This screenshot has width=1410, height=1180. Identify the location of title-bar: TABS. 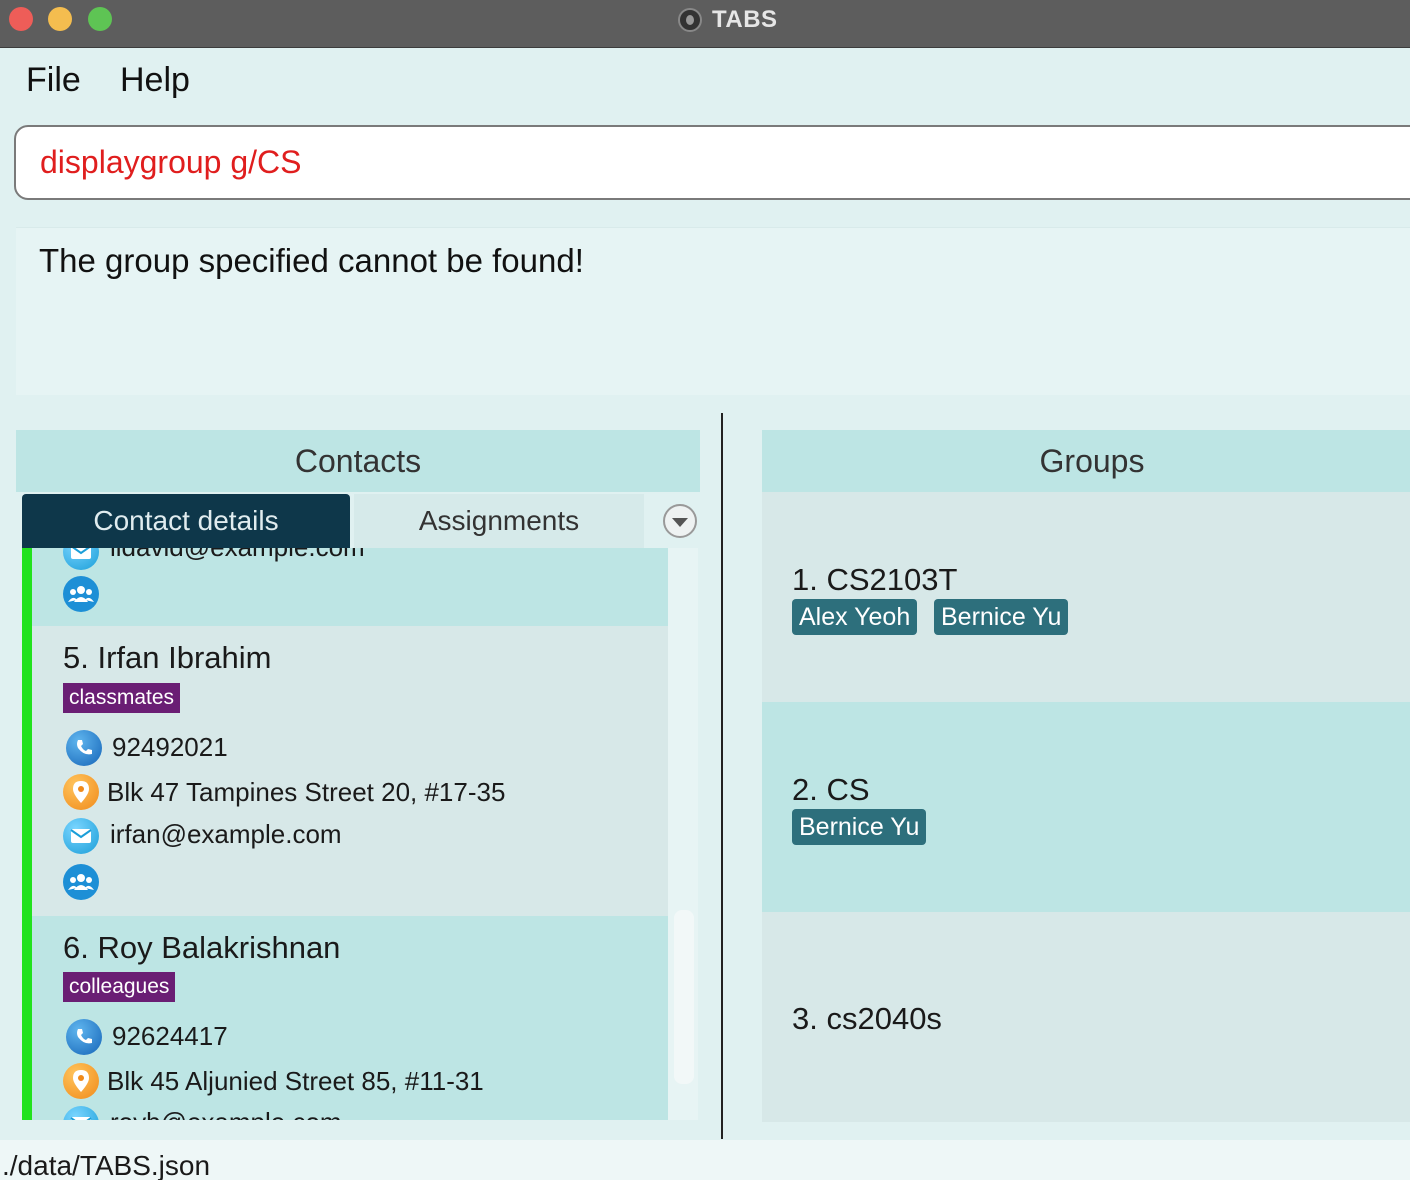
(705, 24).